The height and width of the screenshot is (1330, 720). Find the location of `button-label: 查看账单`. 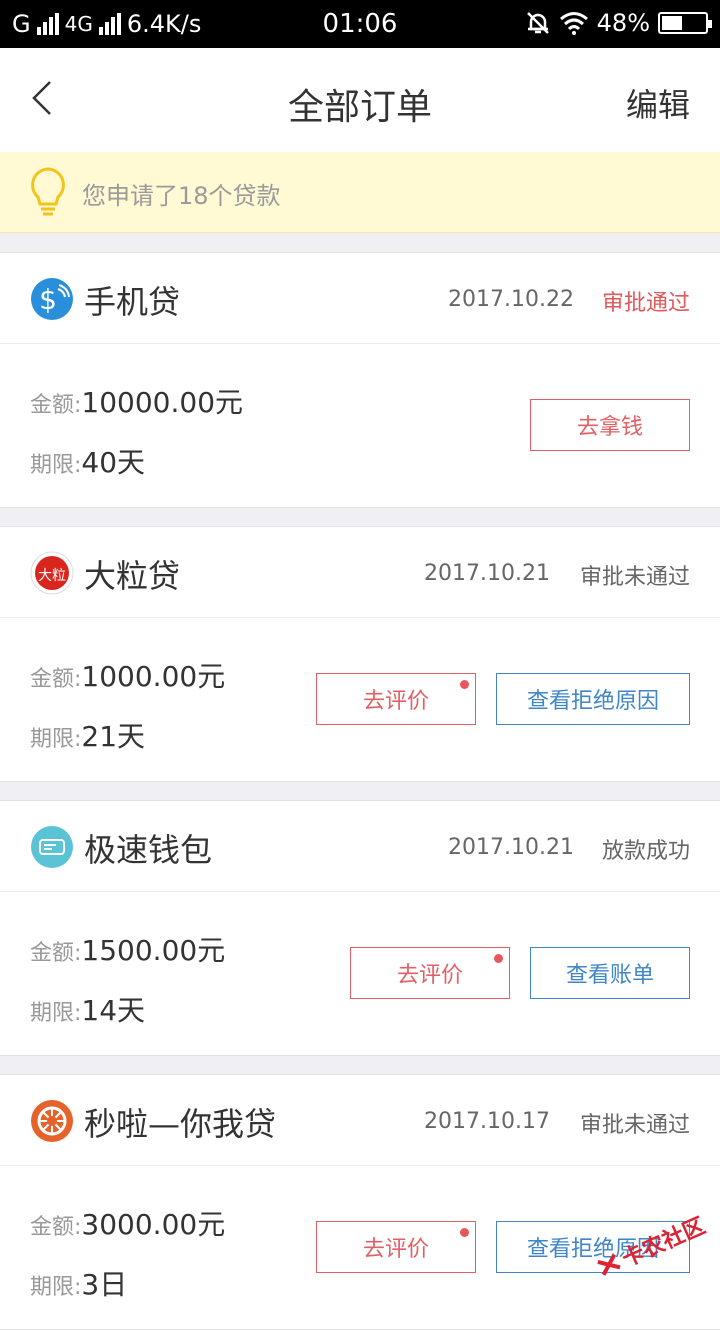

button-label: 查看账单 is located at coordinates (609, 975).